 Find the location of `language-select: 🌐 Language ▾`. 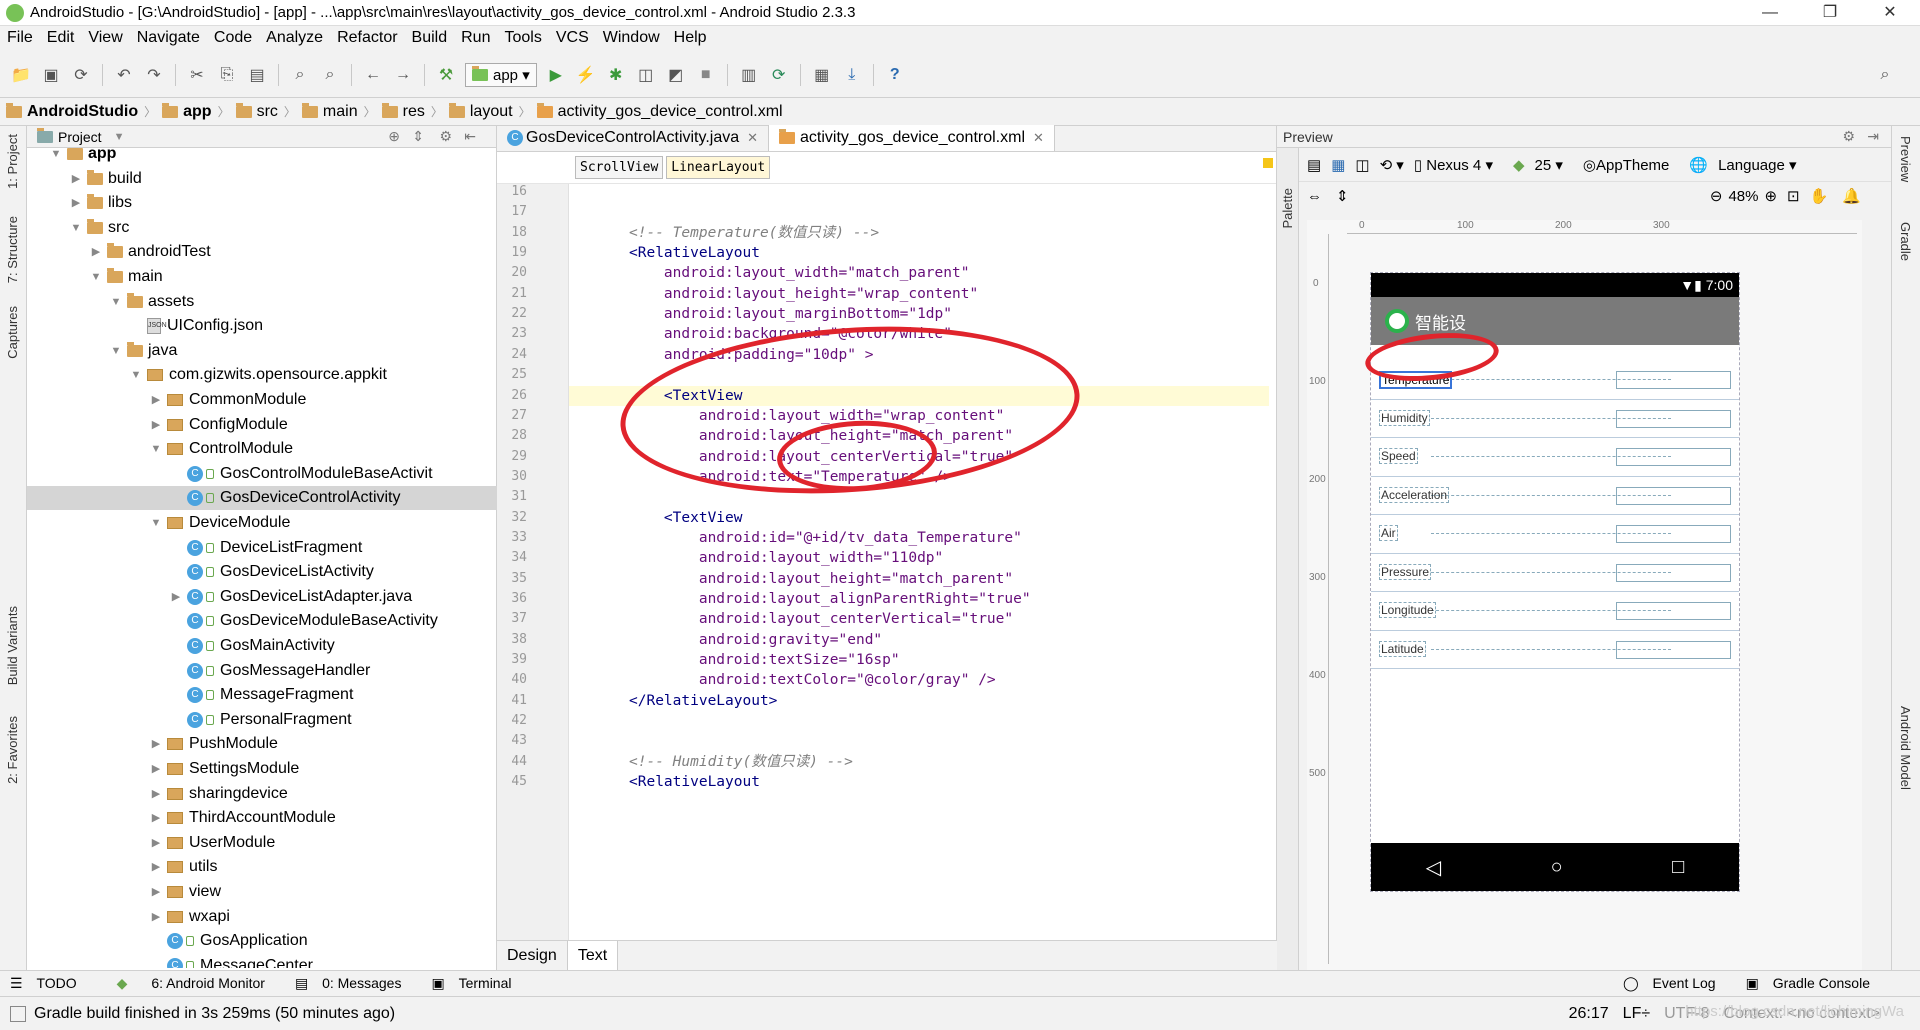

language-select: 🌐 Language ▾ is located at coordinates (1747, 165).